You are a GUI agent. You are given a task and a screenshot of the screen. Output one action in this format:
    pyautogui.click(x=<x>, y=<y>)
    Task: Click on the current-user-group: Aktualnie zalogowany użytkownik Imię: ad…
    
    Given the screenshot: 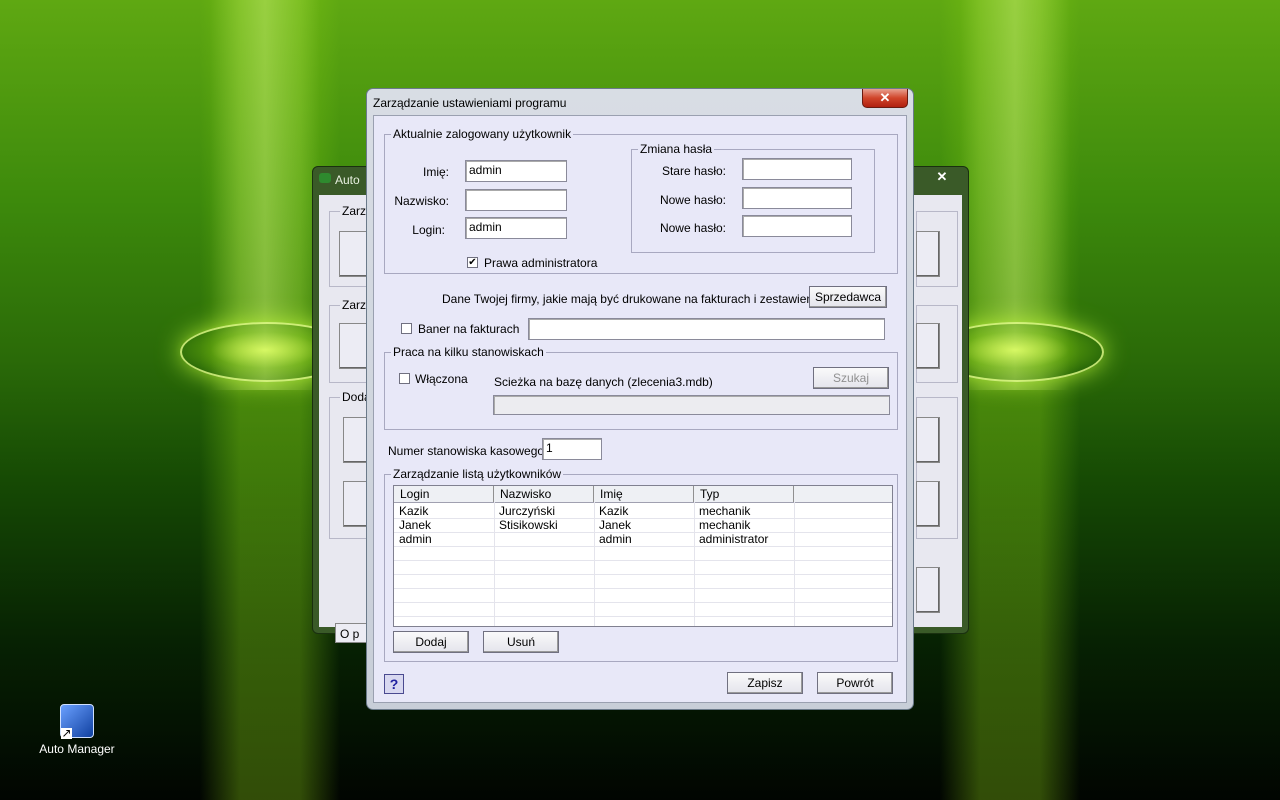 What is the action you would take?
    pyautogui.click(x=641, y=200)
    